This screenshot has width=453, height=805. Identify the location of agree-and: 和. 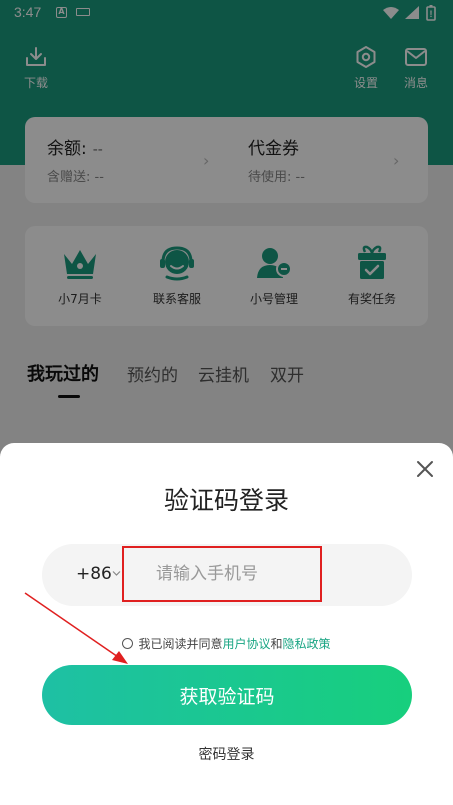
(276, 644).